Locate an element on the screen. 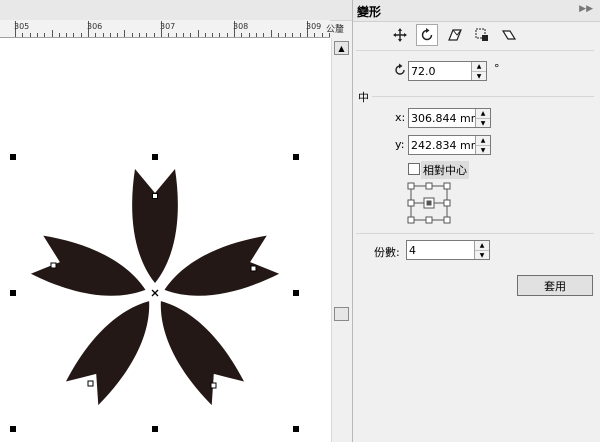 The height and width of the screenshot is (442, 600). docker-expand-icon: ▶▶ is located at coordinates (586, 9).